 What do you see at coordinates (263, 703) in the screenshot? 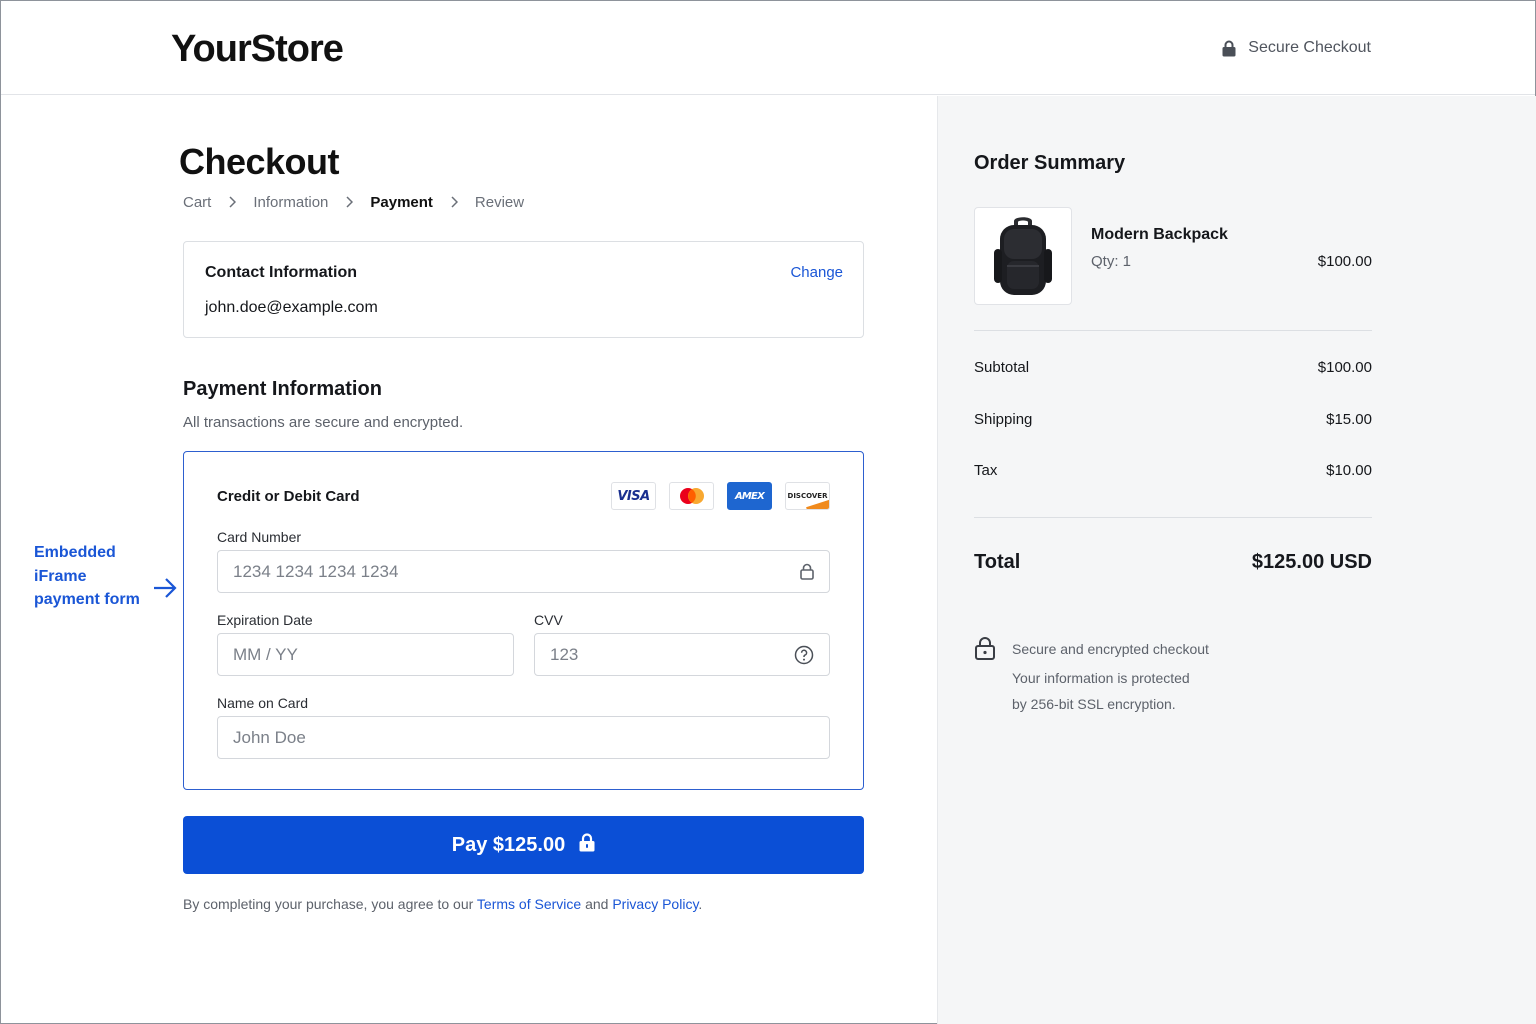
I see `name-on-card-label: Name on Card` at bounding box center [263, 703].